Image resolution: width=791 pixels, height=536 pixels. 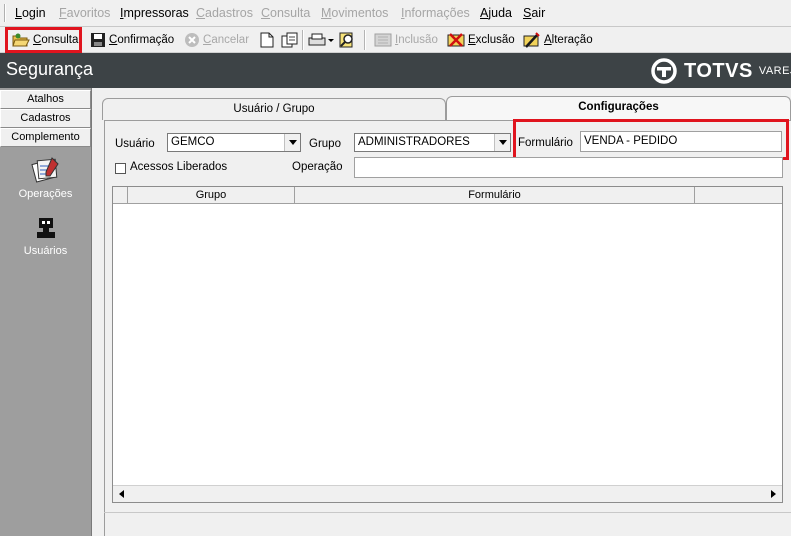 I want to click on grupo-label: Grupo, so click(x=325, y=144).